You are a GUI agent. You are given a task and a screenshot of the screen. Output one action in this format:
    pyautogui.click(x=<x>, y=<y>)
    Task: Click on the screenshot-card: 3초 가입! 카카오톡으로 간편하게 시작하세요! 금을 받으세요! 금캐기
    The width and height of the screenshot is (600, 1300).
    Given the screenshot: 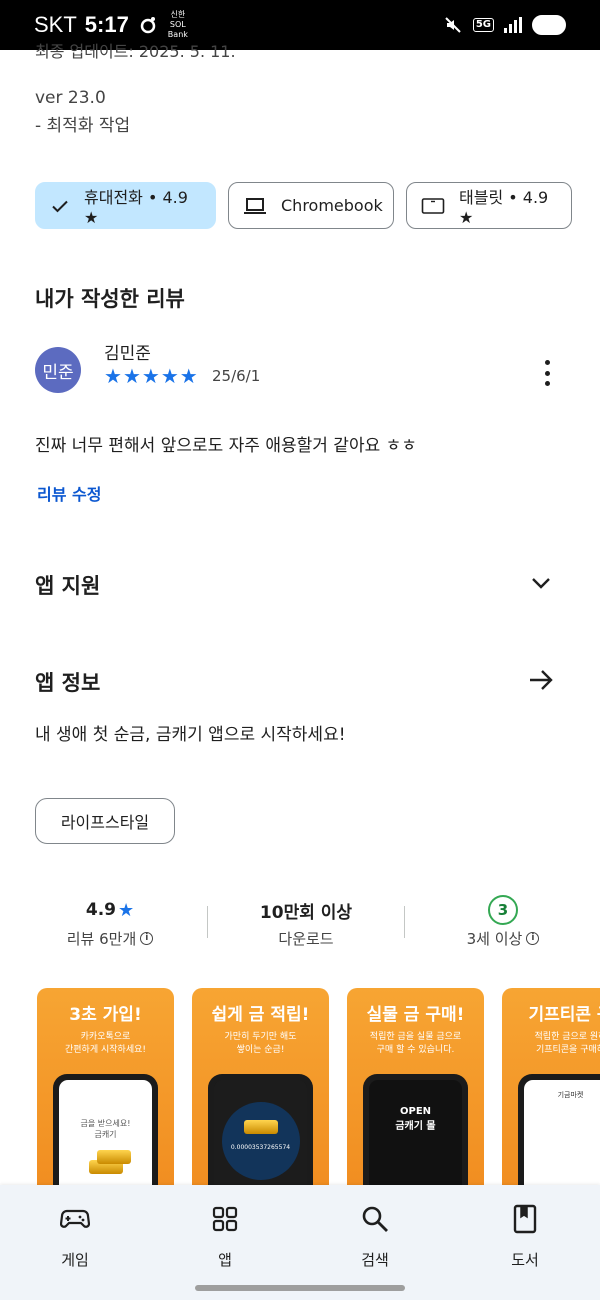 What is the action you would take?
    pyautogui.click(x=105, y=1088)
    